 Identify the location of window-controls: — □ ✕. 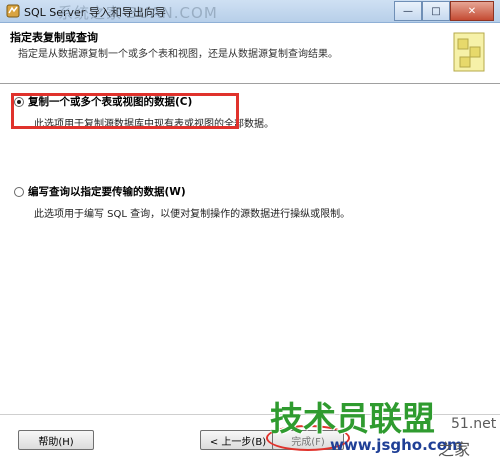
(444, 11).